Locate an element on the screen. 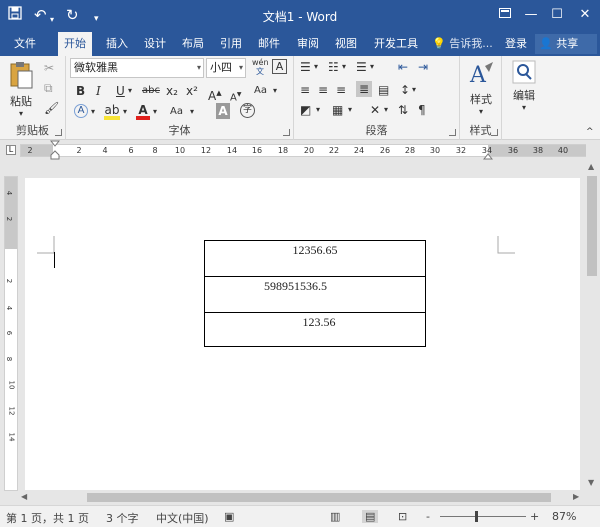  italic-button: I is located at coordinates (98, 91).